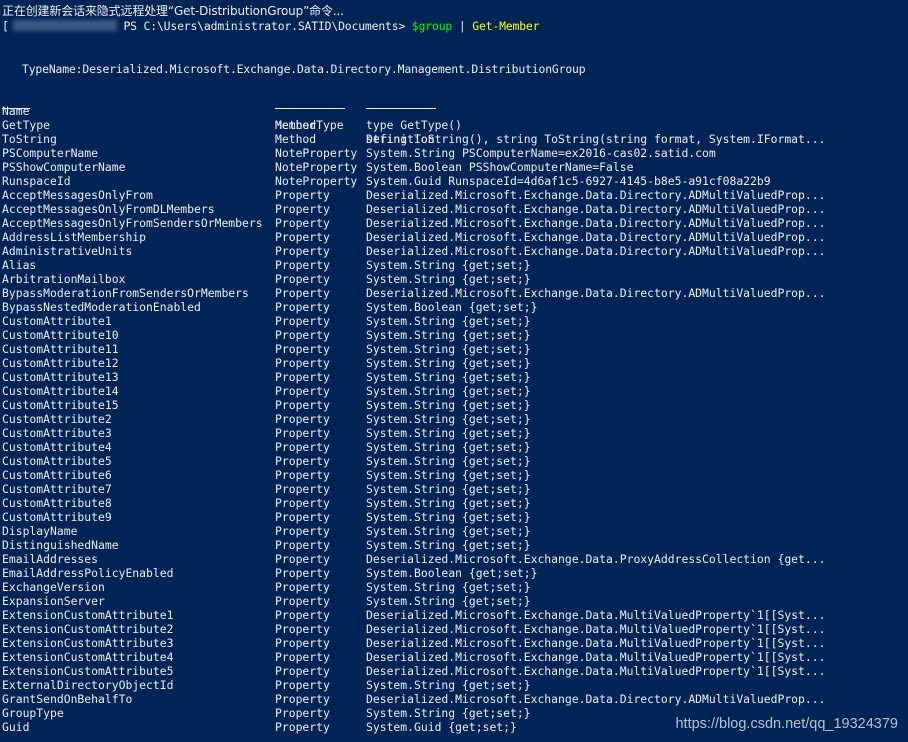  What do you see at coordinates (88, 629) in the screenshot?
I see `member-name: ExtensionCustomAttribute2` at bounding box center [88, 629].